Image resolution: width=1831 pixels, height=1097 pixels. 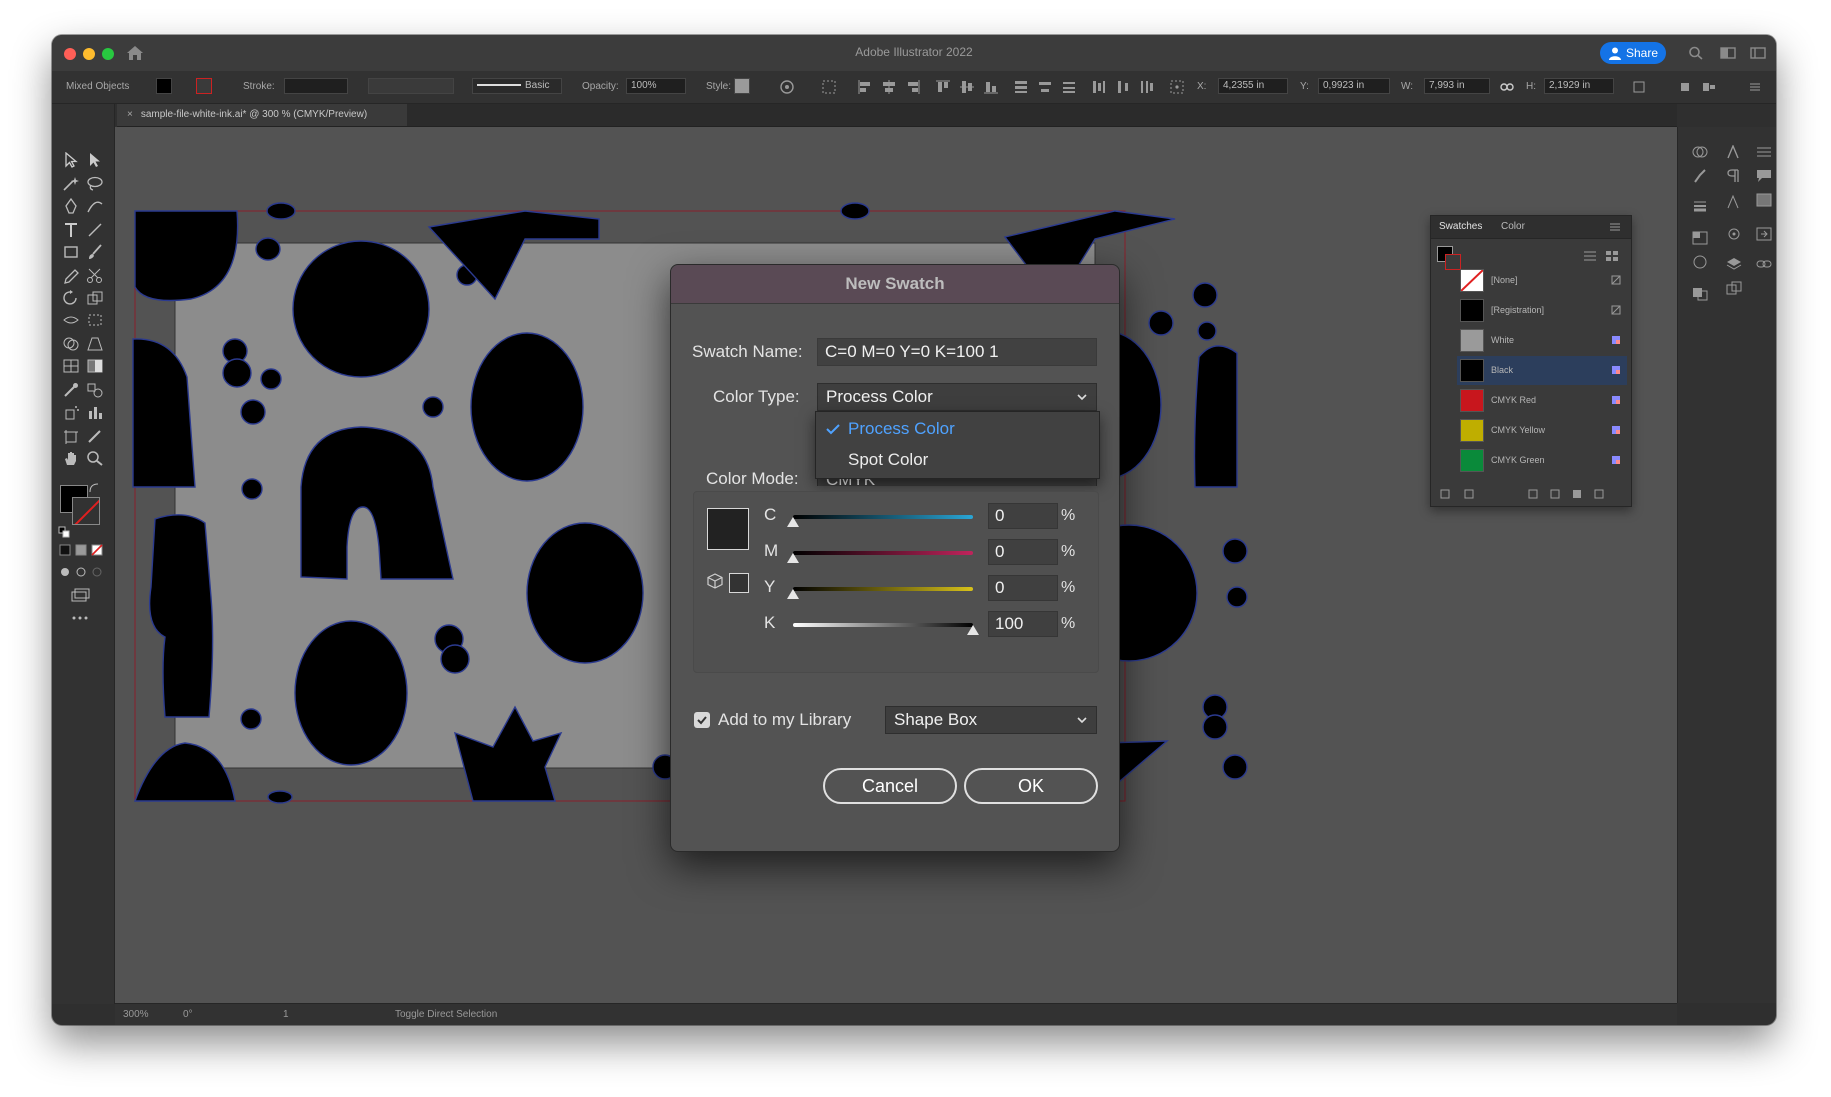 What do you see at coordinates (1734, 234) in the screenshot?
I see `properties-panel-icon` at bounding box center [1734, 234].